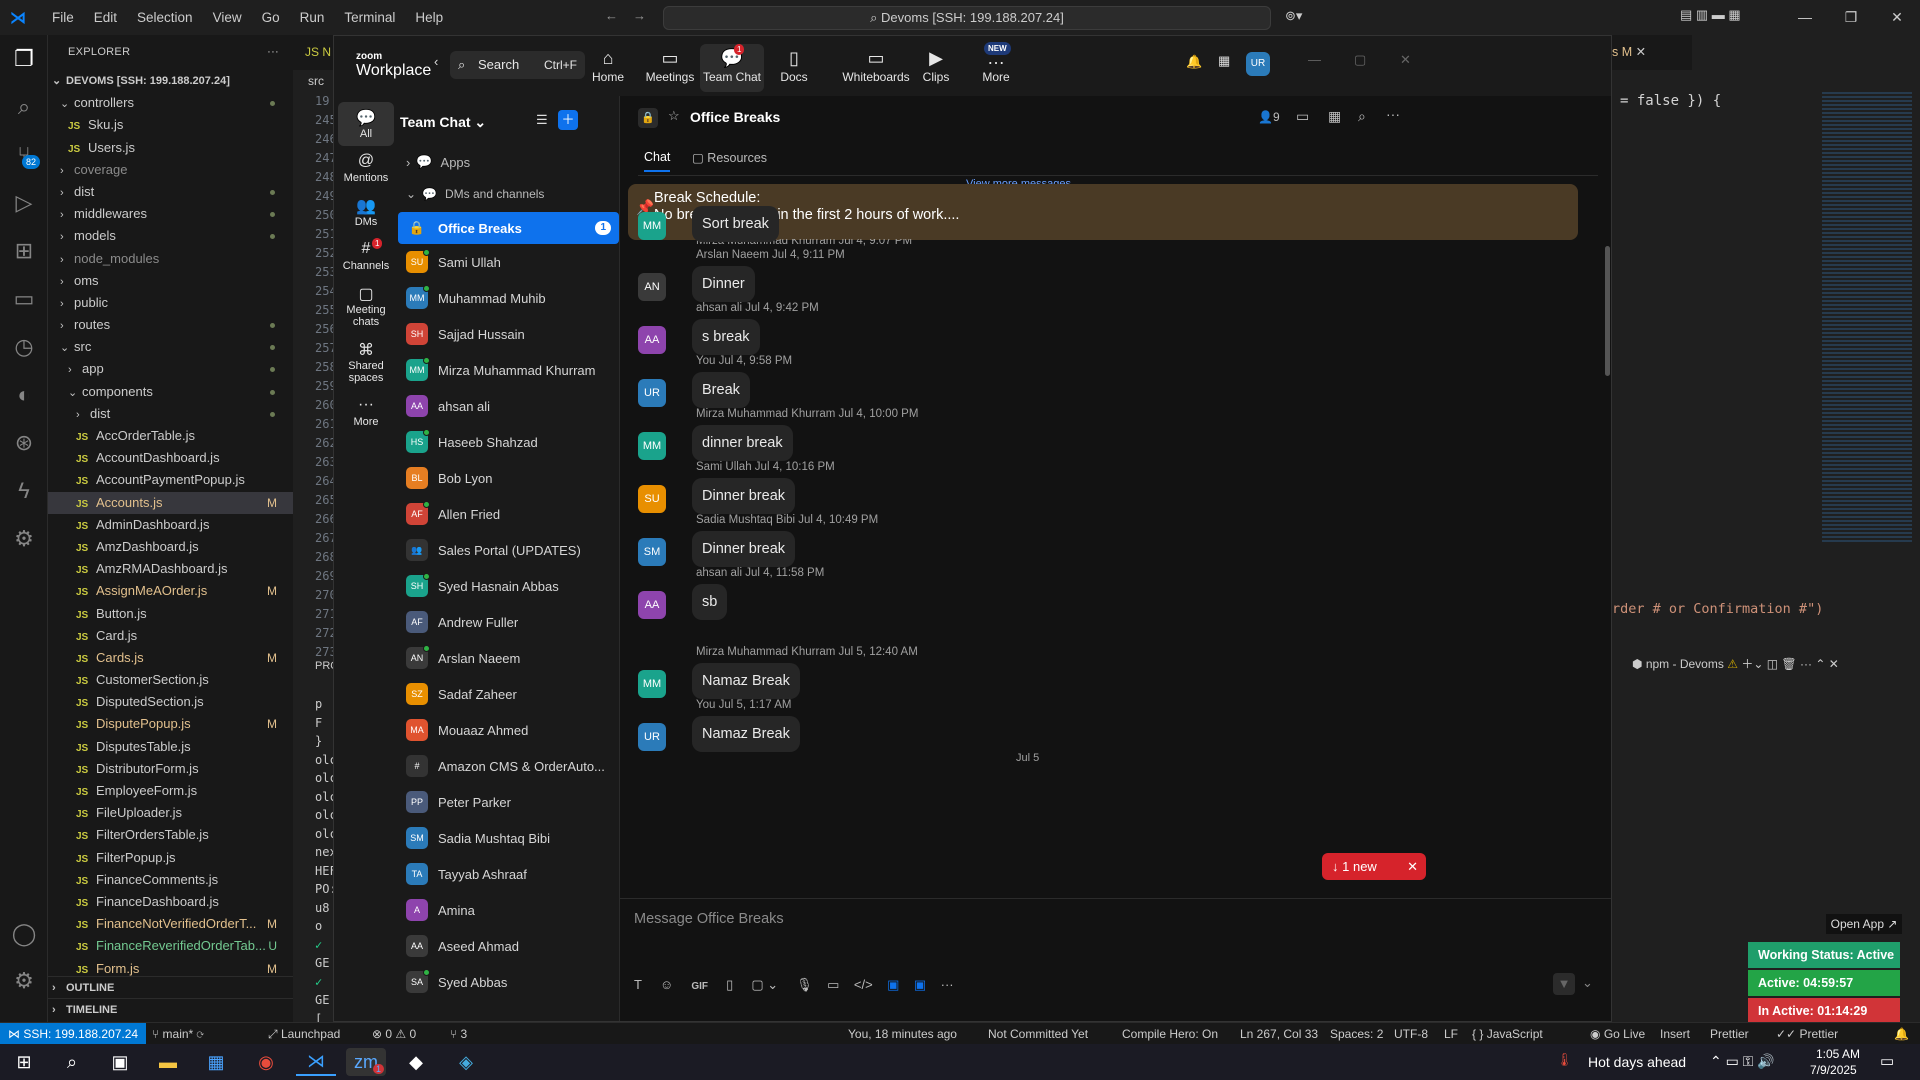 This screenshot has height=1080, width=1920. What do you see at coordinates (1901, 1034) in the screenshot?
I see `bell-icon: 🔔` at bounding box center [1901, 1034].